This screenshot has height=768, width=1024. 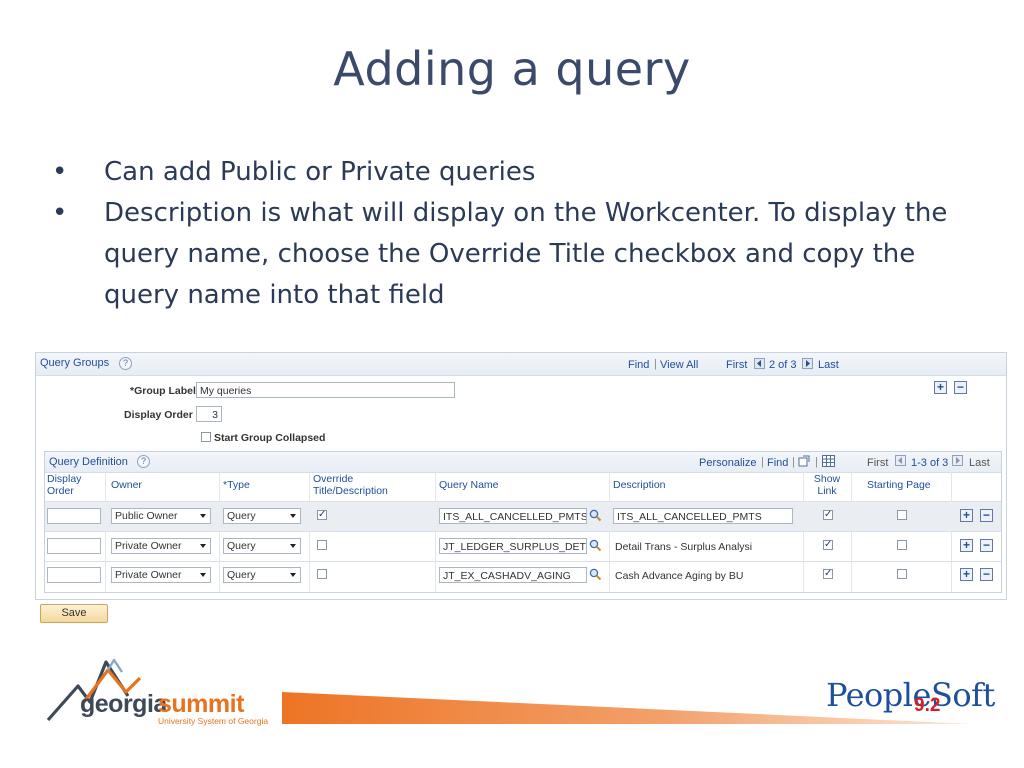 I want to click on group-label-input: My queries, so click(x=325, y=390).